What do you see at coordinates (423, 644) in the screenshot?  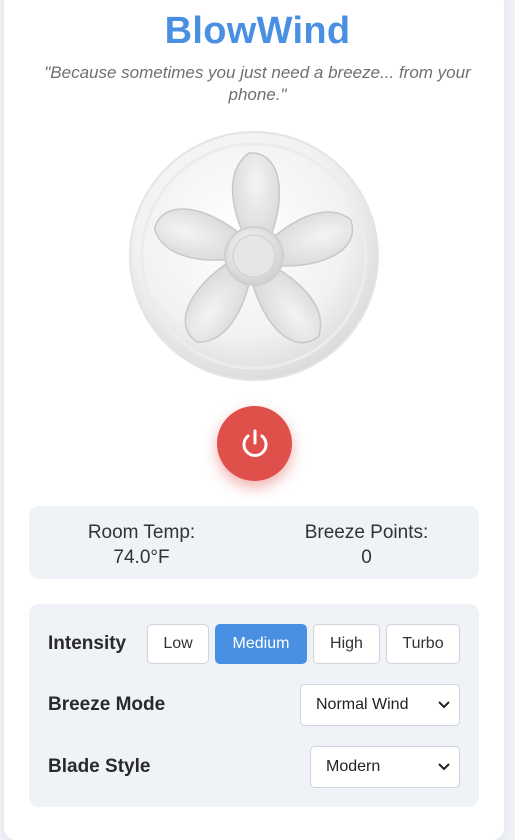 I see `intensity-turbo-button: Turbo` at bounding box center [423, 644].